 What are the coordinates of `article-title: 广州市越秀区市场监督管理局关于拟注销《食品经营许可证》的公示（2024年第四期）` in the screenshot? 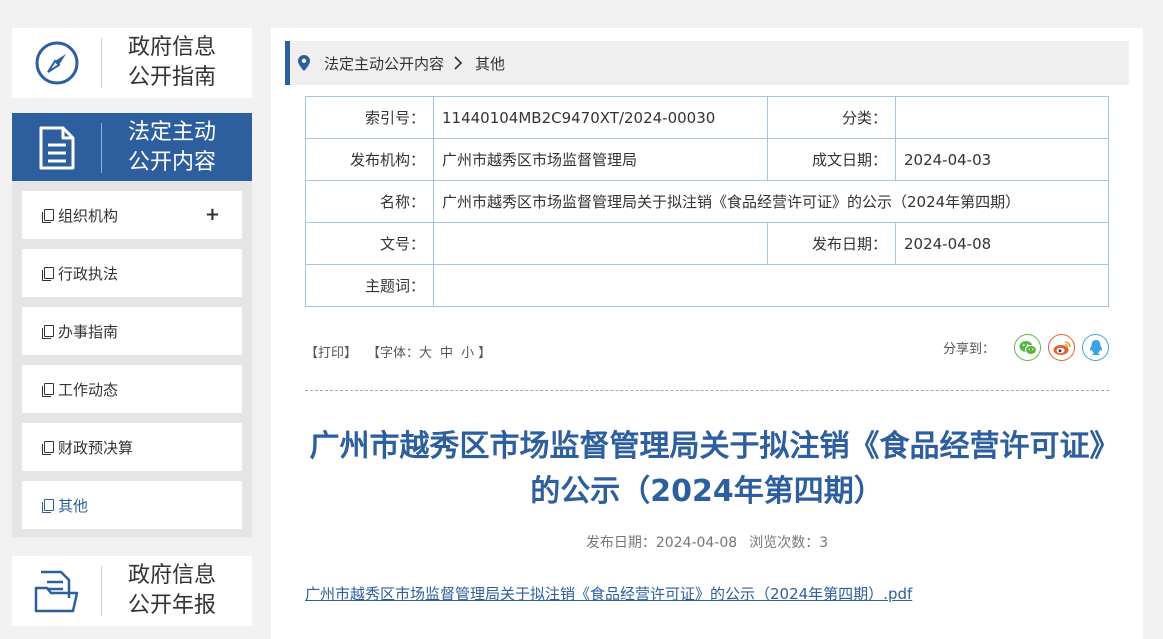 It's located at (707, 469).